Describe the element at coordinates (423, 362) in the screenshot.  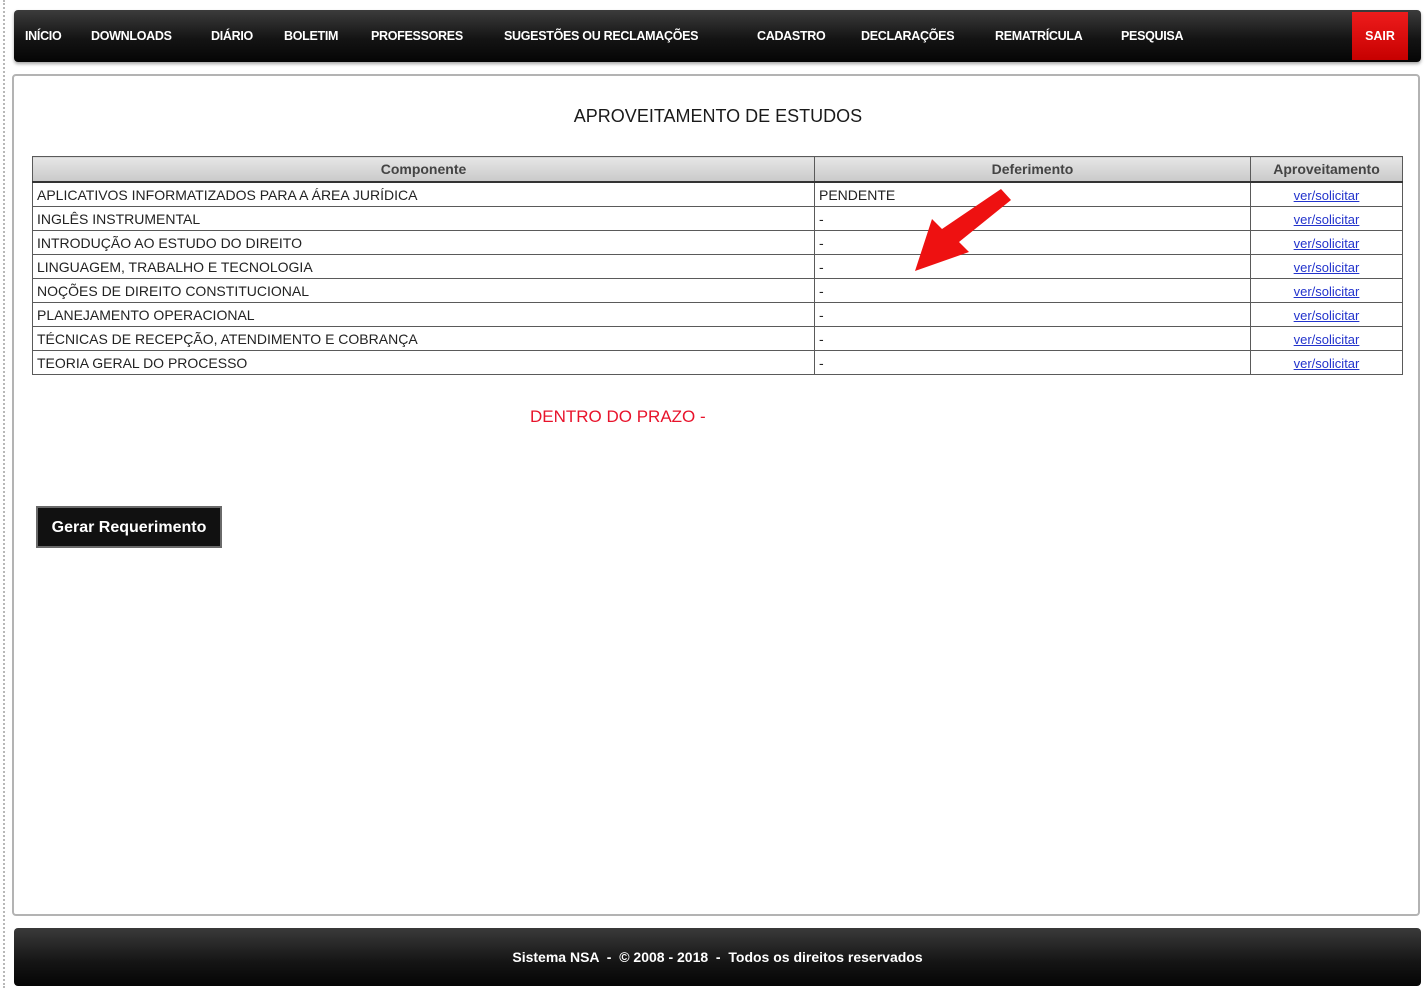
I see `cell-componente: TEORIA GERAL DO PROCESSO` at that location.